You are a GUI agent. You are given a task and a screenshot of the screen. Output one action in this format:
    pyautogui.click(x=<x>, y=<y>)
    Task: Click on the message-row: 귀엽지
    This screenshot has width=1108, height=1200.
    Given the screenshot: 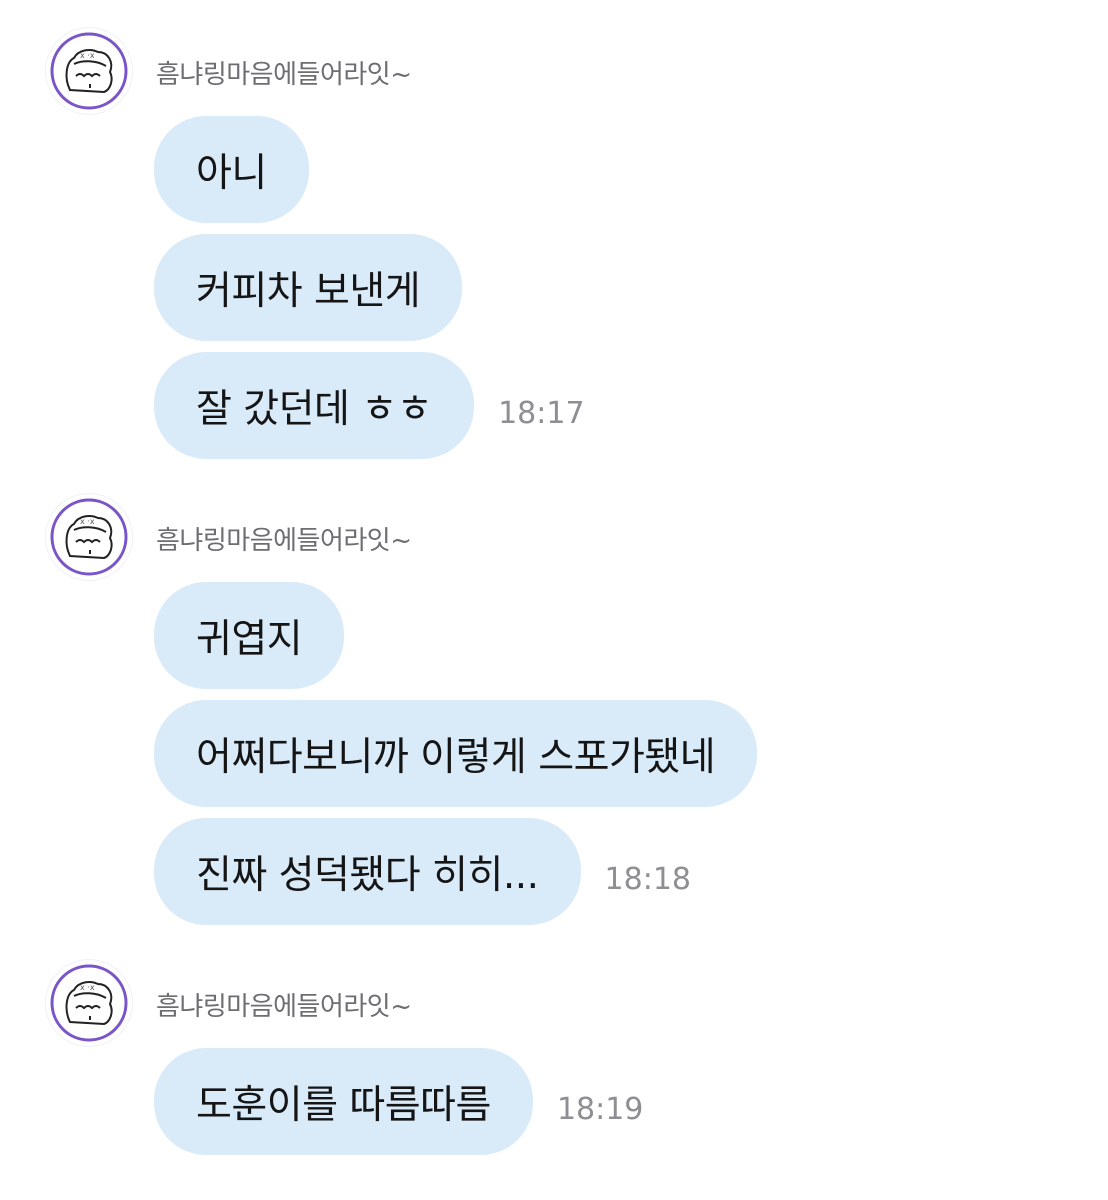 What is the action you would take?
    pyautogui.click(x=249, y=635)
    